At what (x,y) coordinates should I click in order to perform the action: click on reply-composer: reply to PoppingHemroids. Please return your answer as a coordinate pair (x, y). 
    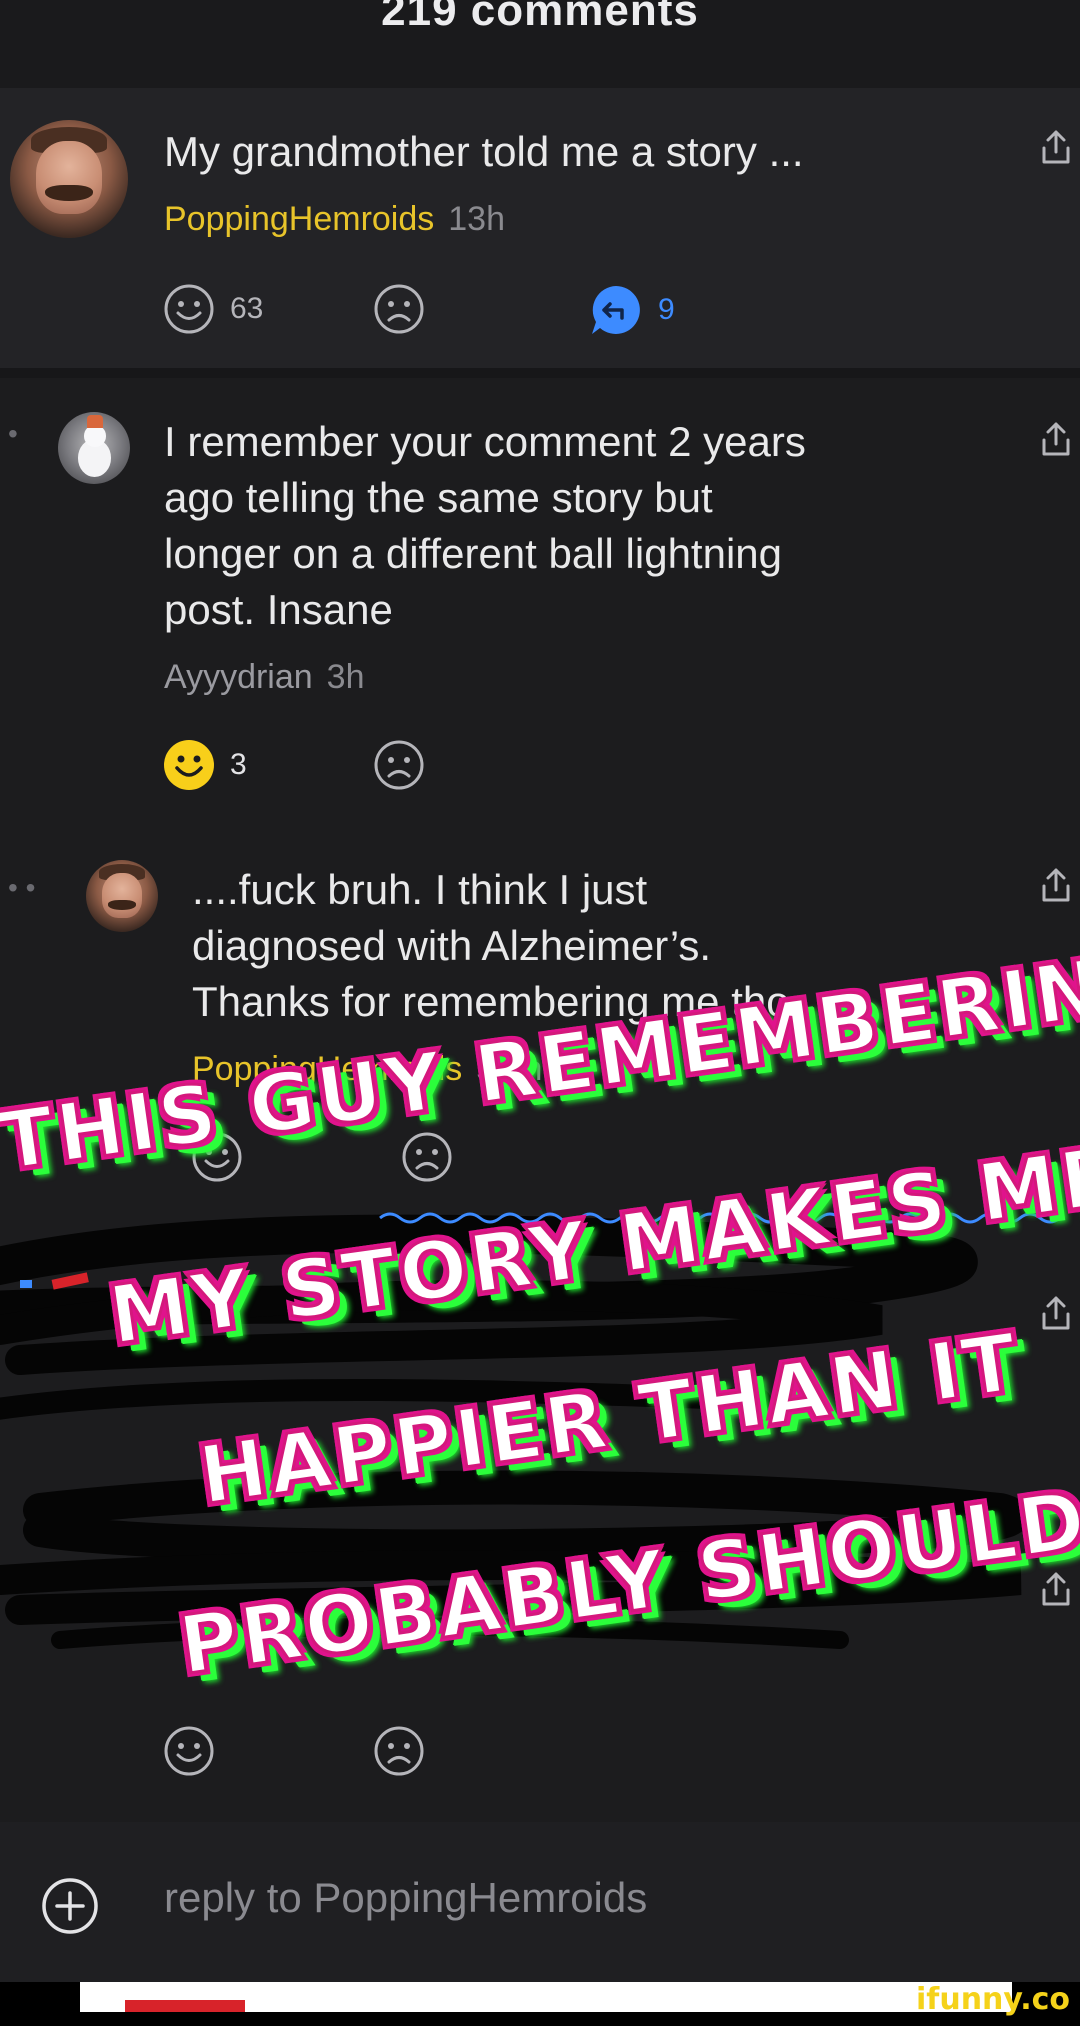
    Looking at the image, I should click on (540, 1902).